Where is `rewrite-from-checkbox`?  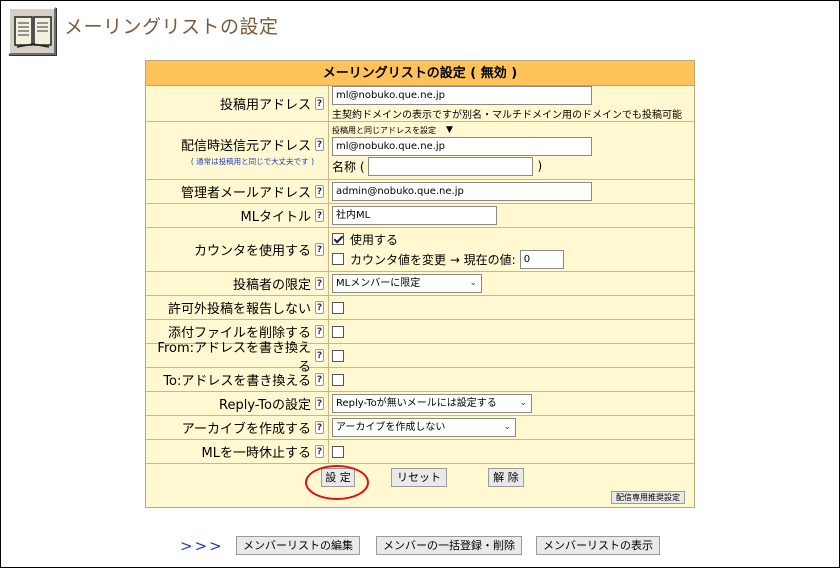
rewrite-from-checkbox is located at coordinates (338, 355).